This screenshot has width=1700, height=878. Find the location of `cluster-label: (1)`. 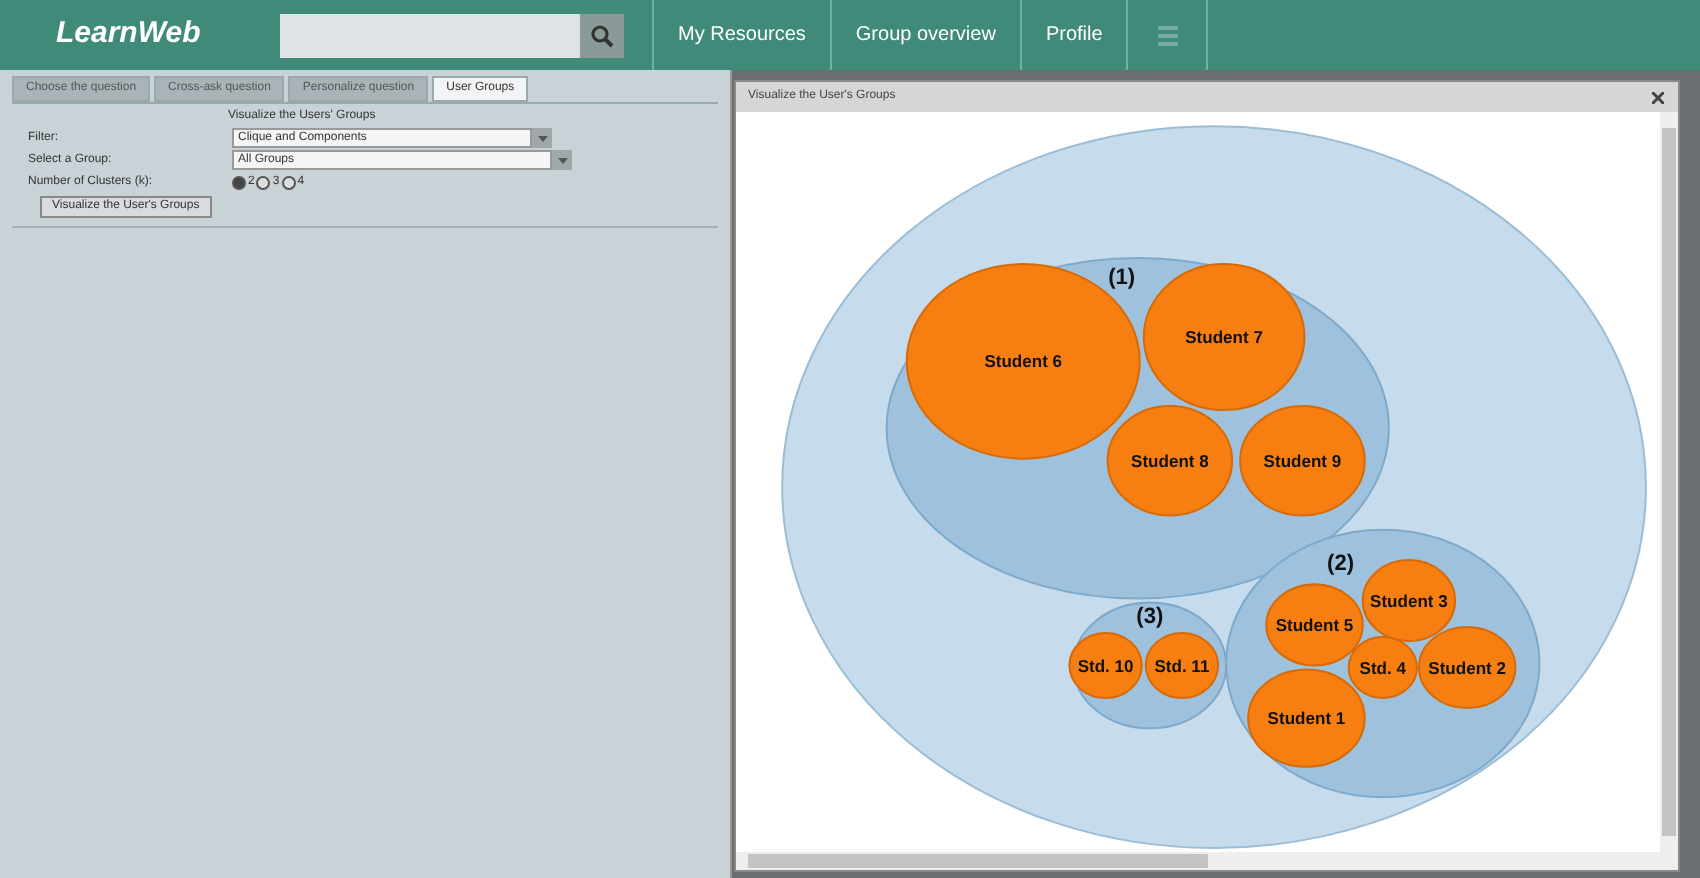

cluster-label: (1) is located at coordinates (1122, 278).